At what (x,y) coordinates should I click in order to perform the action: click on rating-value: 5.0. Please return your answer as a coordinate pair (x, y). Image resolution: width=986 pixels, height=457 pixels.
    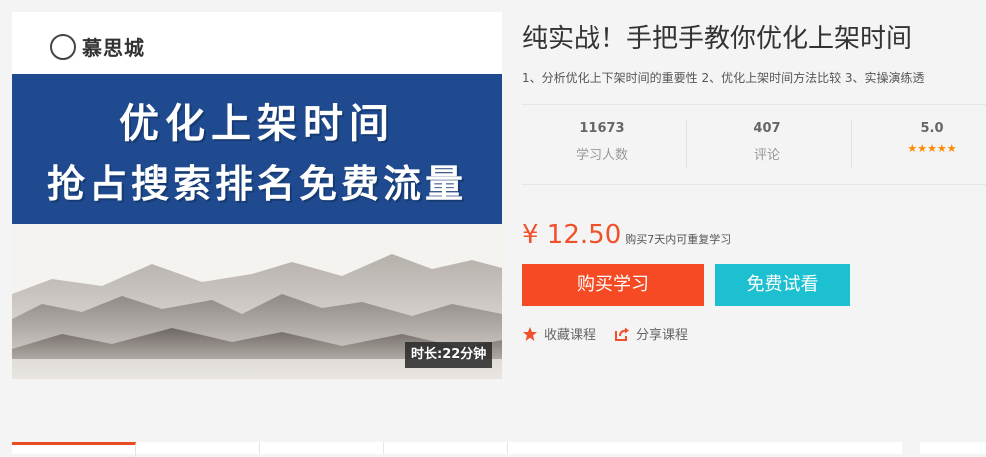
    Looking at the image, I should click on (932, 128).